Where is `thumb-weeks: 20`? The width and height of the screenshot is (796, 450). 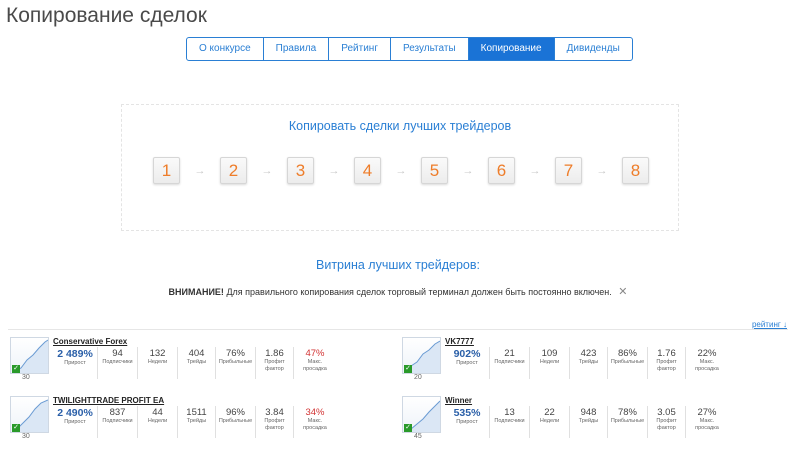
thumb-weeks: 20 is located at coordinates (418, 377).